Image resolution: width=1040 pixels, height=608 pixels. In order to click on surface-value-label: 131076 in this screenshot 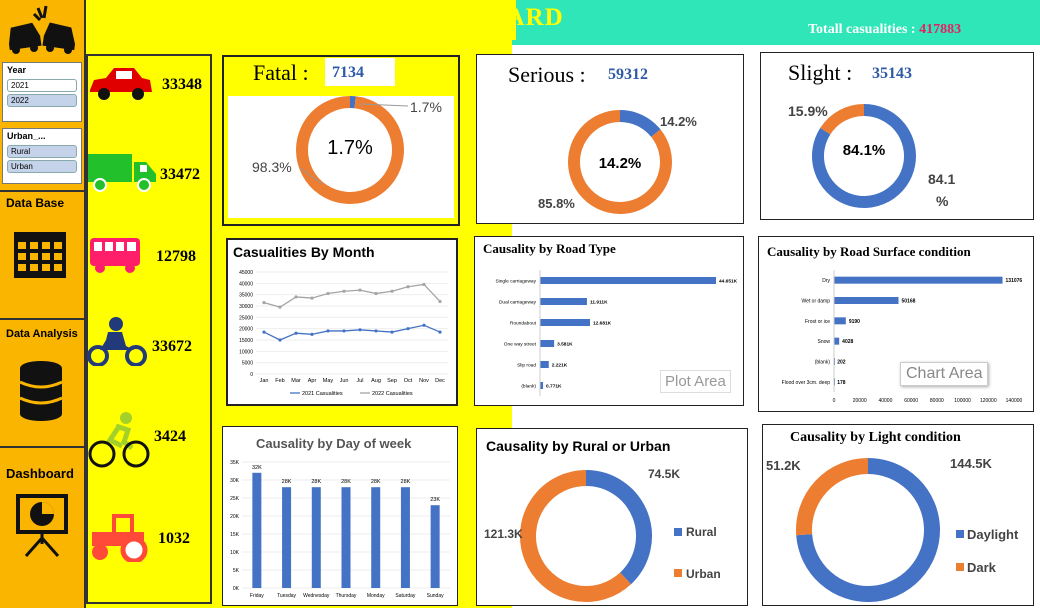, I will do `click(1014, 281)`.